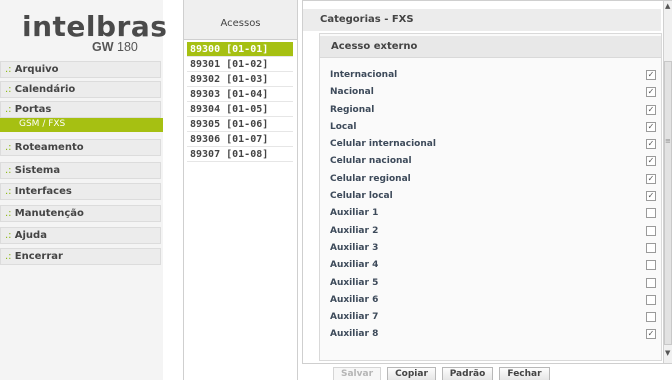  Describe the element at coordinates (490, 76) in the screenshot. I see `category-row: Internacional ✓` at that location.